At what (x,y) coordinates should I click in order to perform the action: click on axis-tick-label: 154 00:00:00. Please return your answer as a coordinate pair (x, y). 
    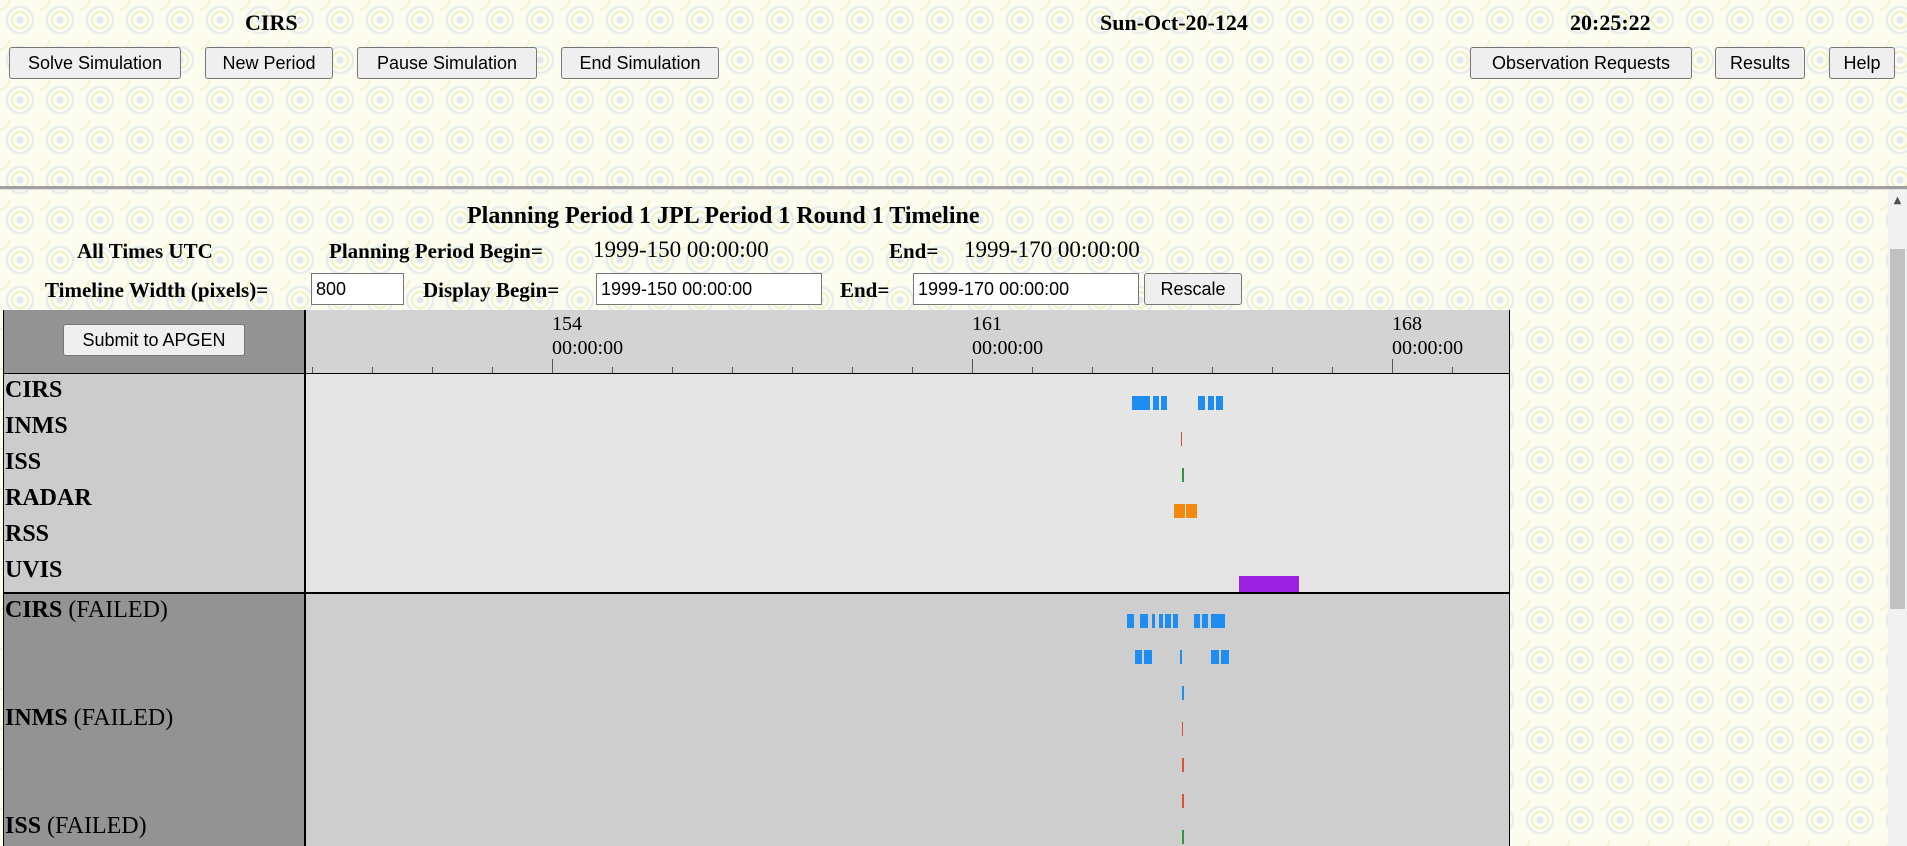
    Looking at the image, I should click on (587, 336).